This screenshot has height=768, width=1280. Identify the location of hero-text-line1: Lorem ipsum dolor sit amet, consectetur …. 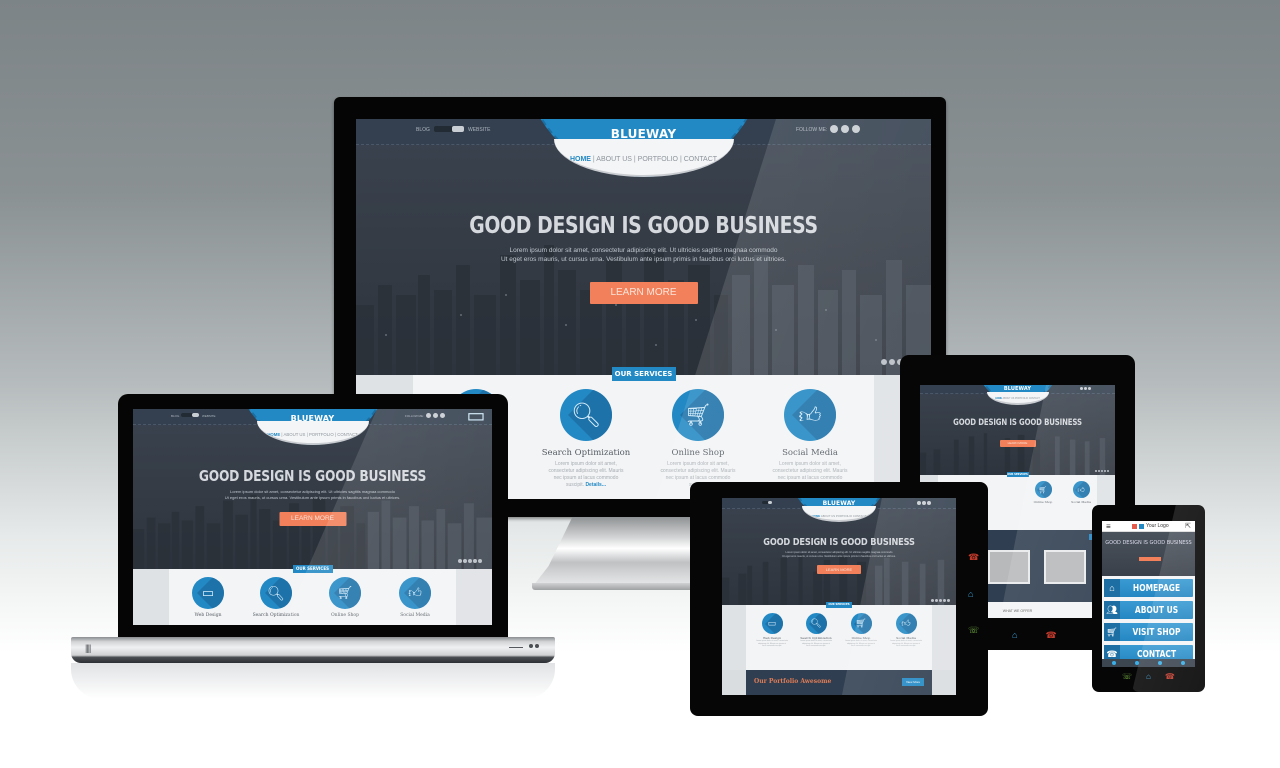
(312, 491).